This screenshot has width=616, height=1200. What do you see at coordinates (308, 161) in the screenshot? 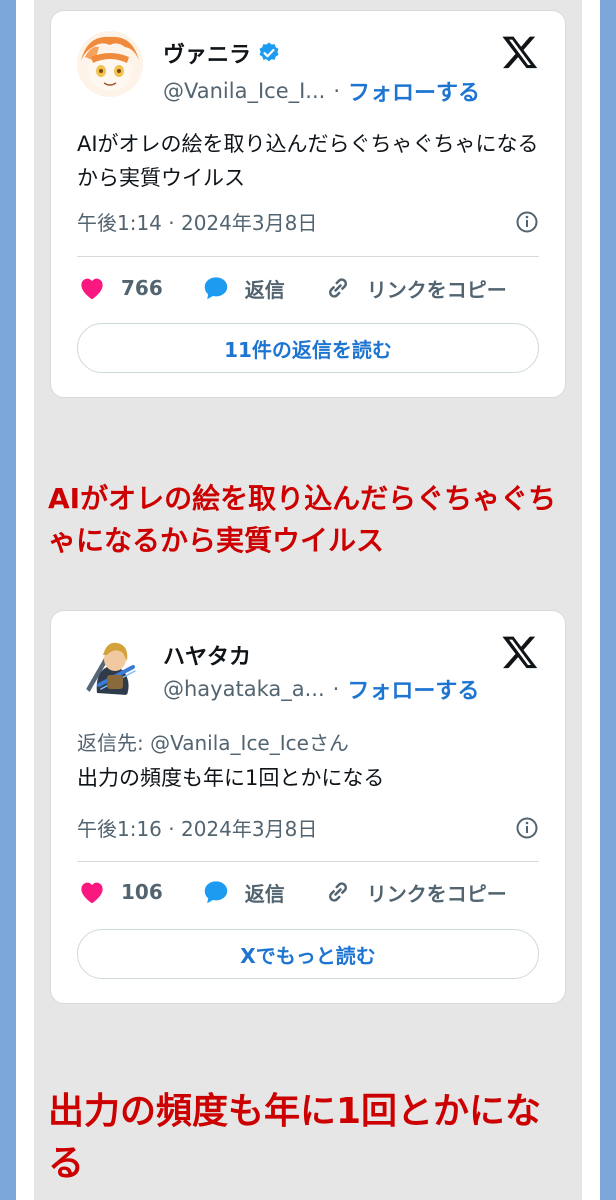
I see `tweet-text: AIがオレの絵を取り込んだらぐちゃぐちゃになるから実質ウイルス` at bounding box center [308, 161].